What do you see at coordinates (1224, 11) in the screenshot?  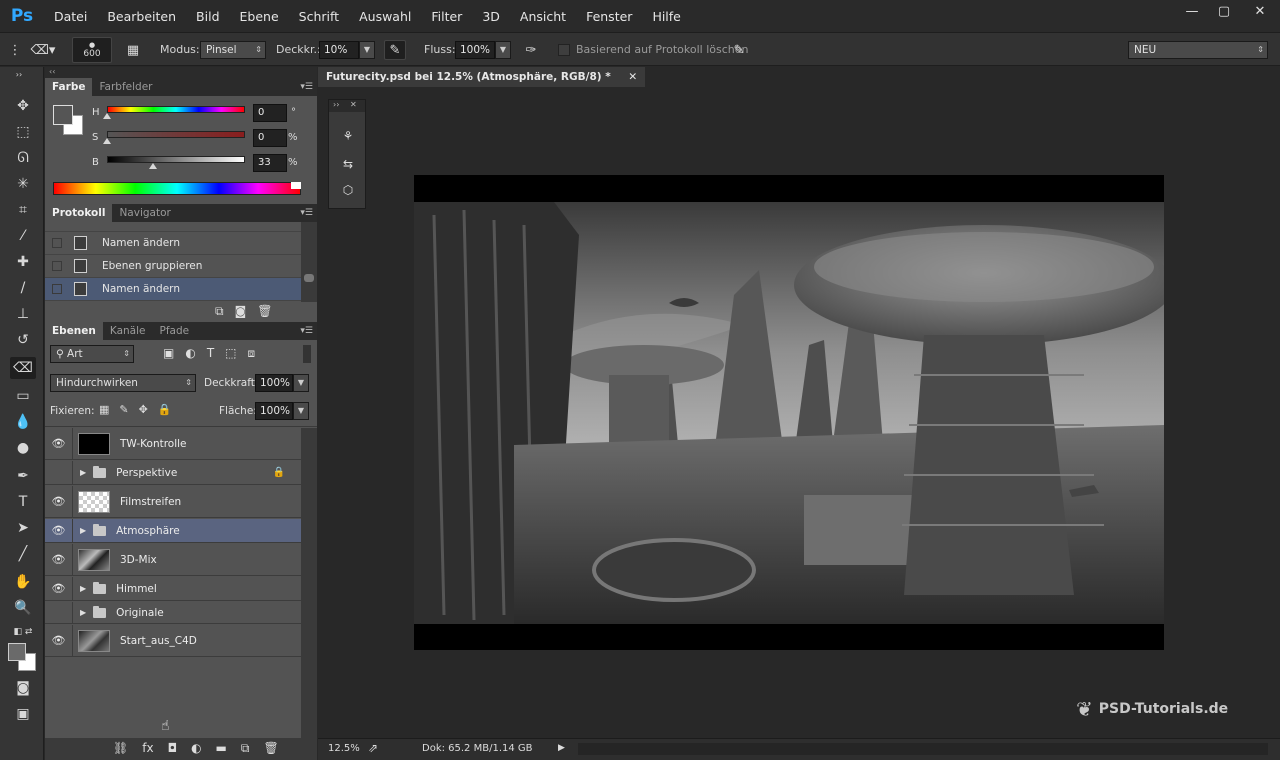 I see `maximize-button: ▢` at bounding box center [1224, 11].